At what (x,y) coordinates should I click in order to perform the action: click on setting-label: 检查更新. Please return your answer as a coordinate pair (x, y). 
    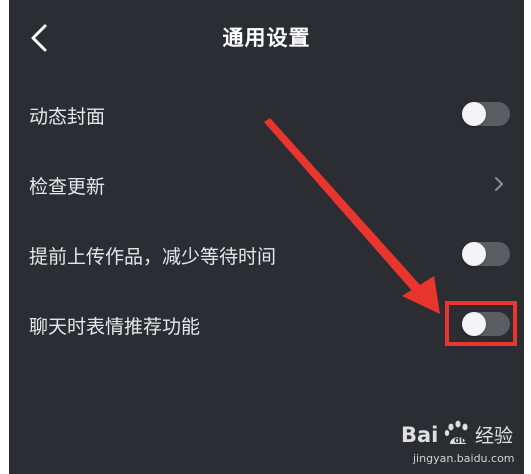
    Looking at the image, I should click on (67, 187).